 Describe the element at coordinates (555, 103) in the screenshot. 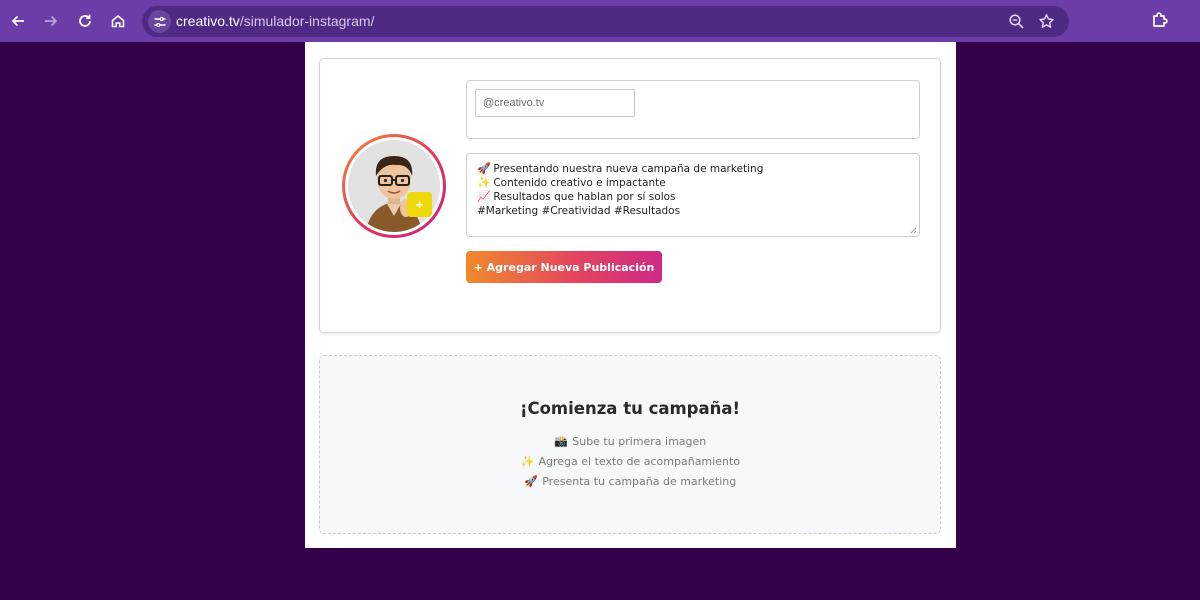

I see `username-input` at that location.